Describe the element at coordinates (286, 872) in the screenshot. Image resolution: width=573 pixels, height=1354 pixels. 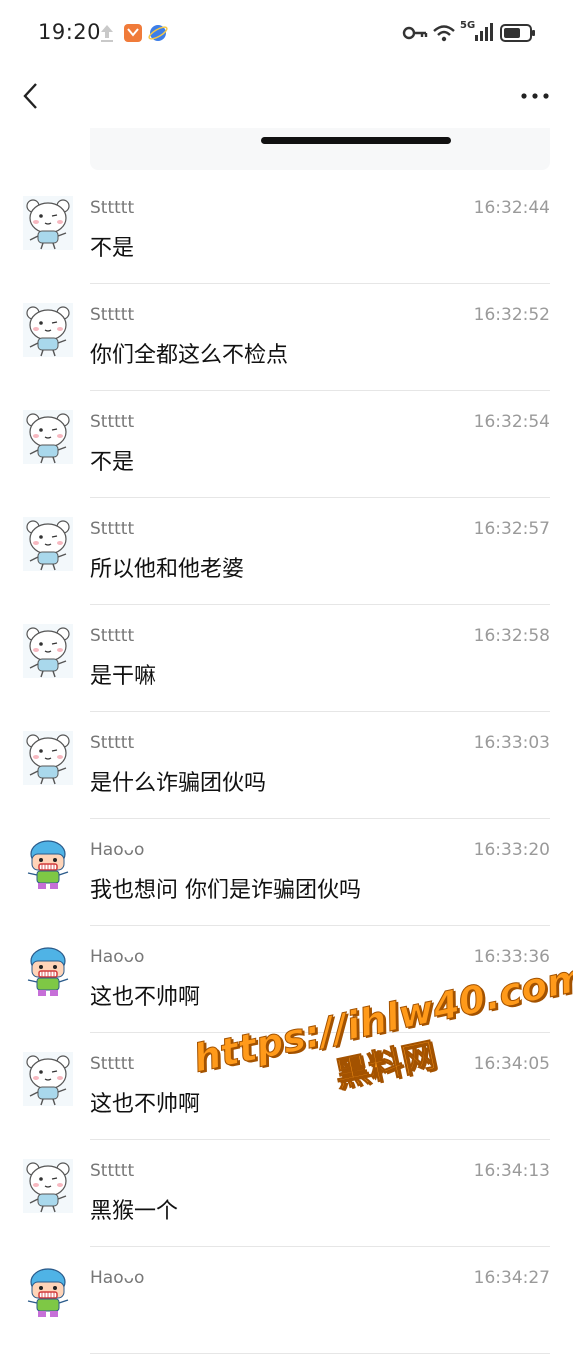
I see `message-row: Haoᴗo 16:33:20 我也想问 你们是诈骗团伙吗` at that location.